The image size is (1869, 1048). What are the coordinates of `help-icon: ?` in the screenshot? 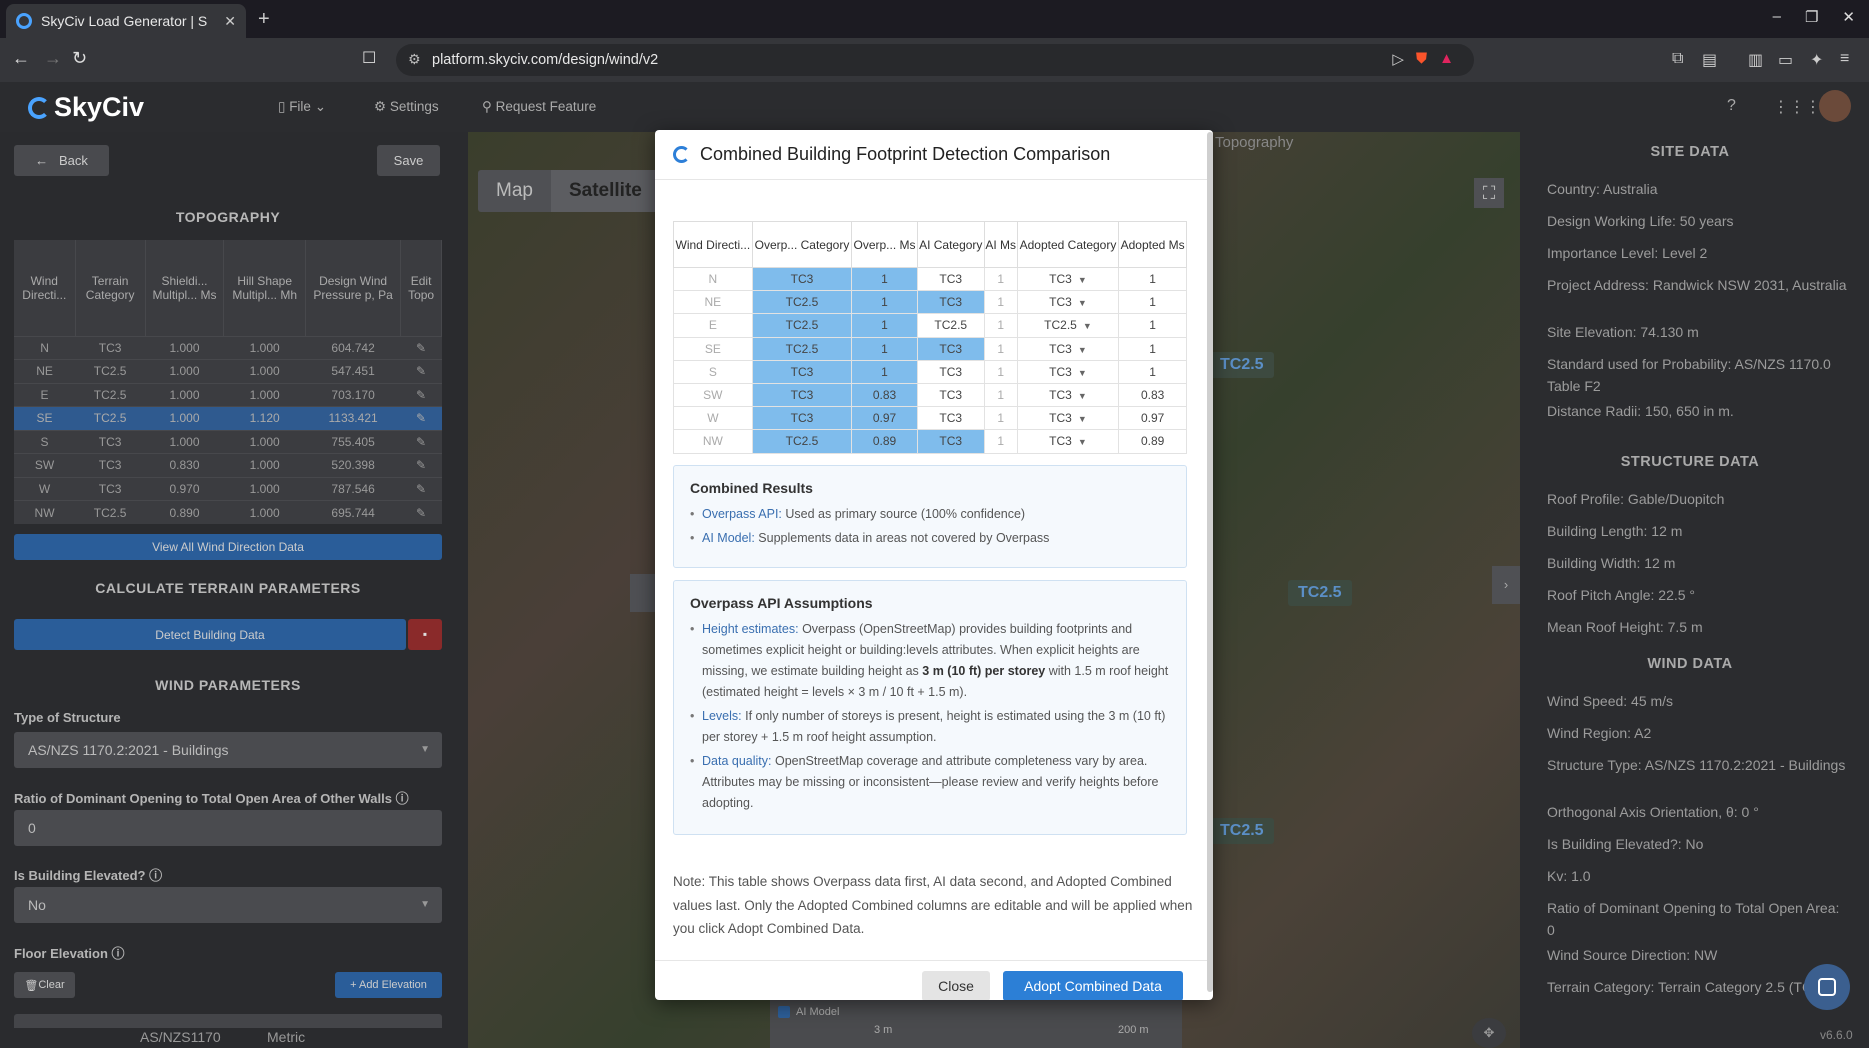 It's located at (1731, 106).